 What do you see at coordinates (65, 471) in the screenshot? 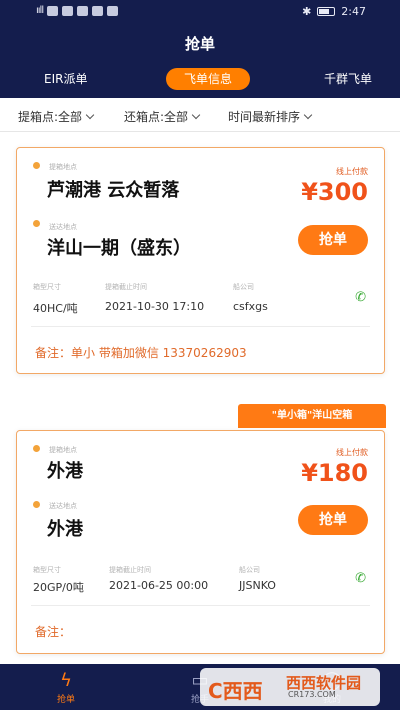
I see `pickup-location: 外港` at bounding box center [65, 471].